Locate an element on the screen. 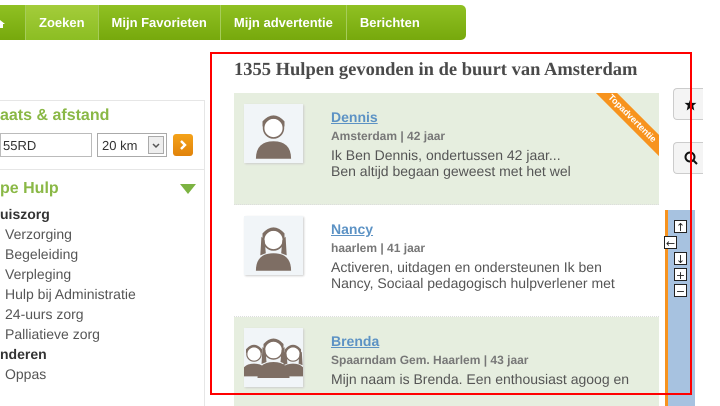  postcode-field: 55RD is located at coordinates (46, 145).